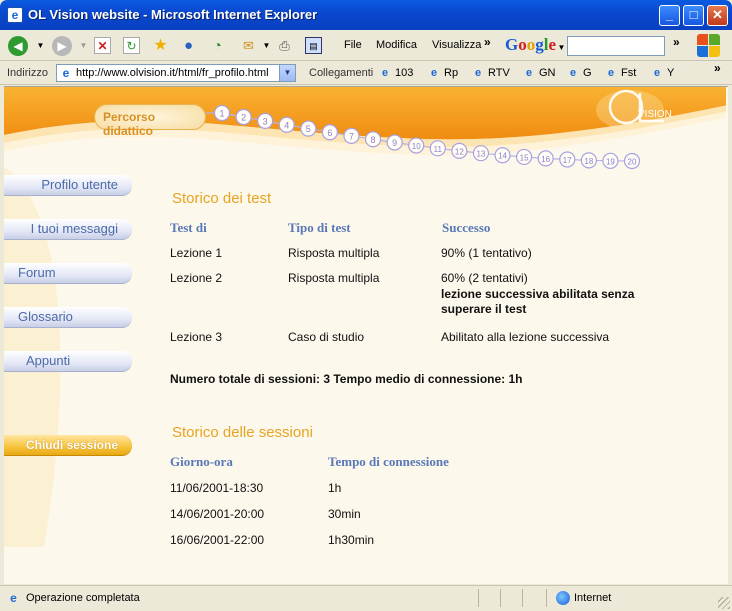 This screenshot has height=611, width=732. Describe the element at coordinates (669, 15) in the screenshot. I see `minimize-button: _` at that location.